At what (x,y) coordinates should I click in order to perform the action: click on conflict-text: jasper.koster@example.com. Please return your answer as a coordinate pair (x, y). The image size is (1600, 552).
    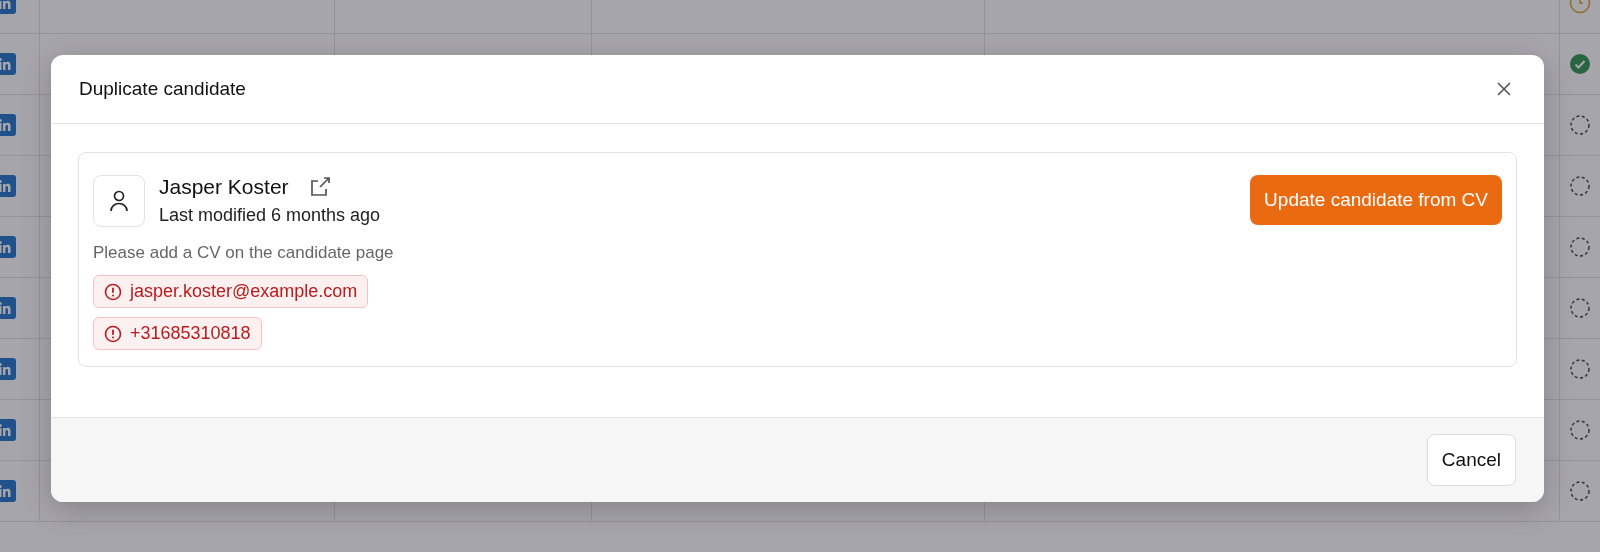
    Looking at the image, I should click on (244, 291).